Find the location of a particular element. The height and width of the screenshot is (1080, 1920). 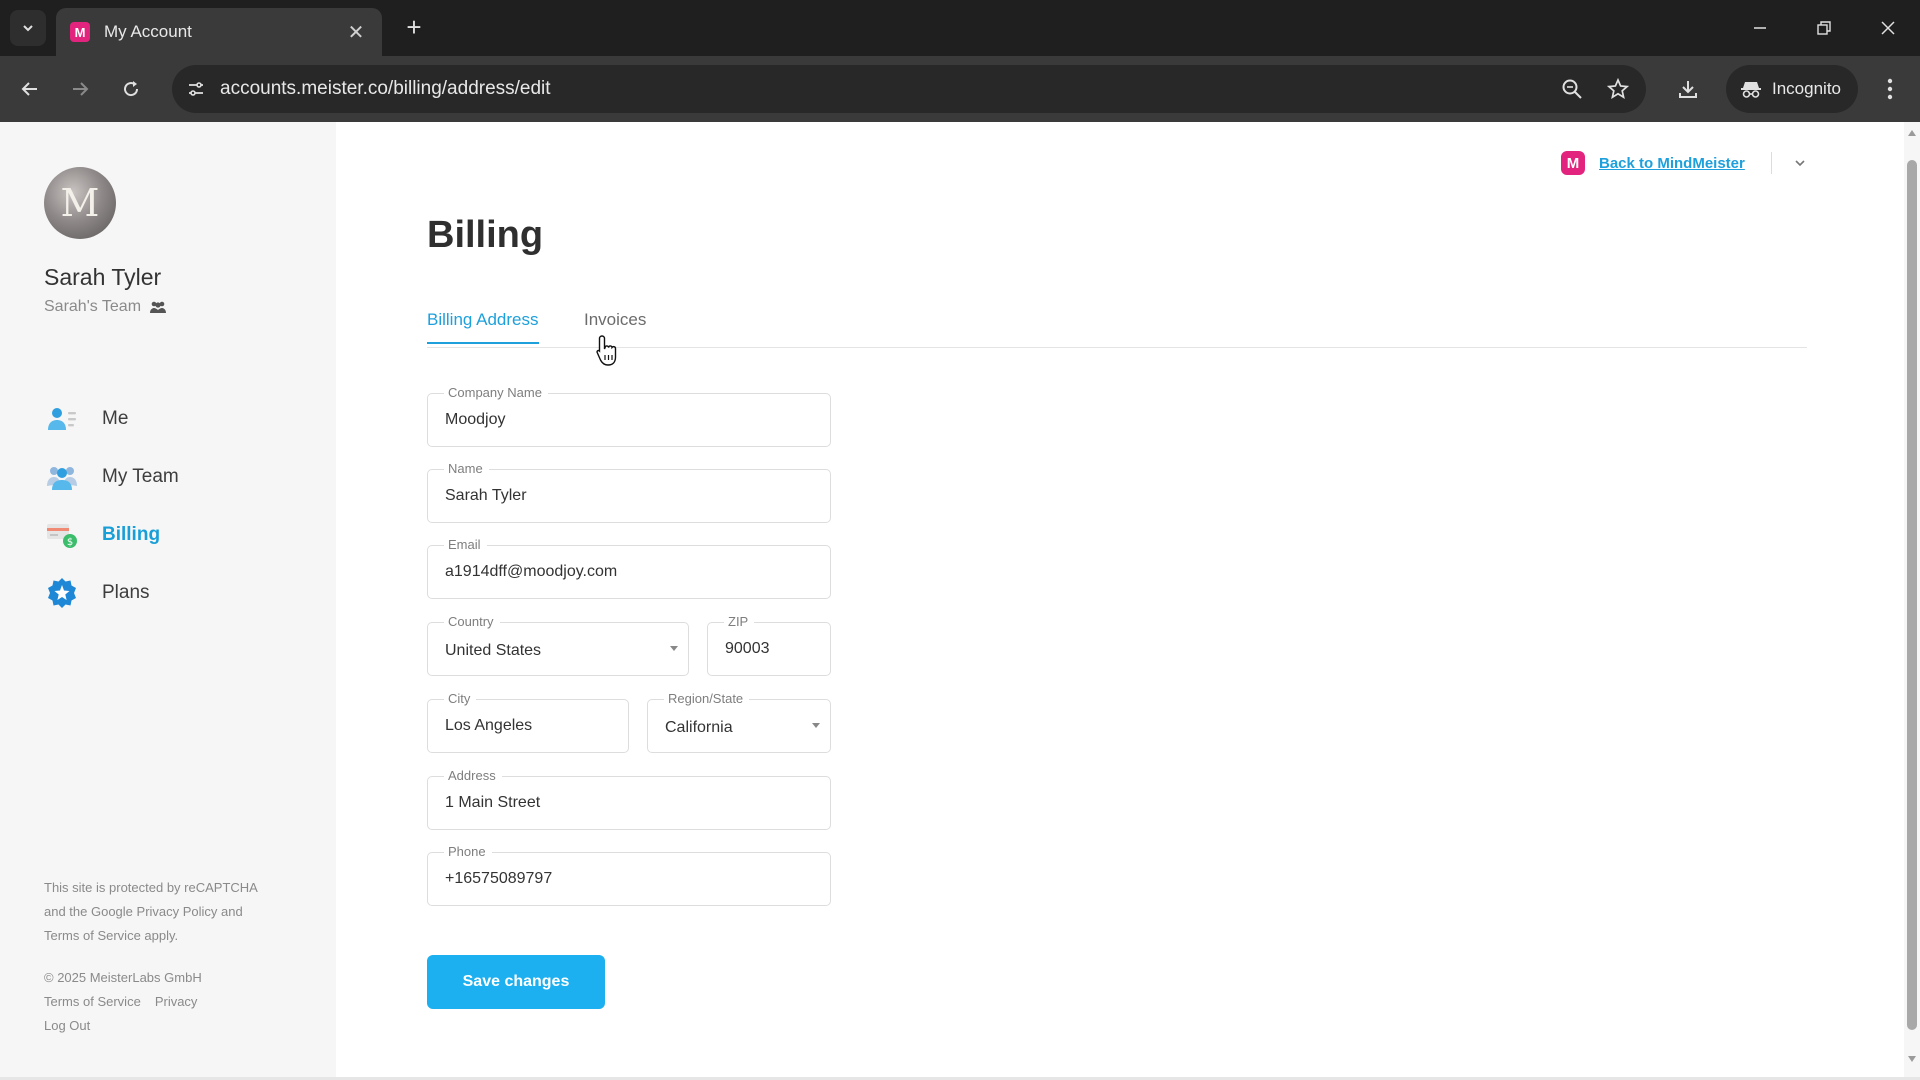

save-changes-button: Save changes is located at coordinates (516, 982).